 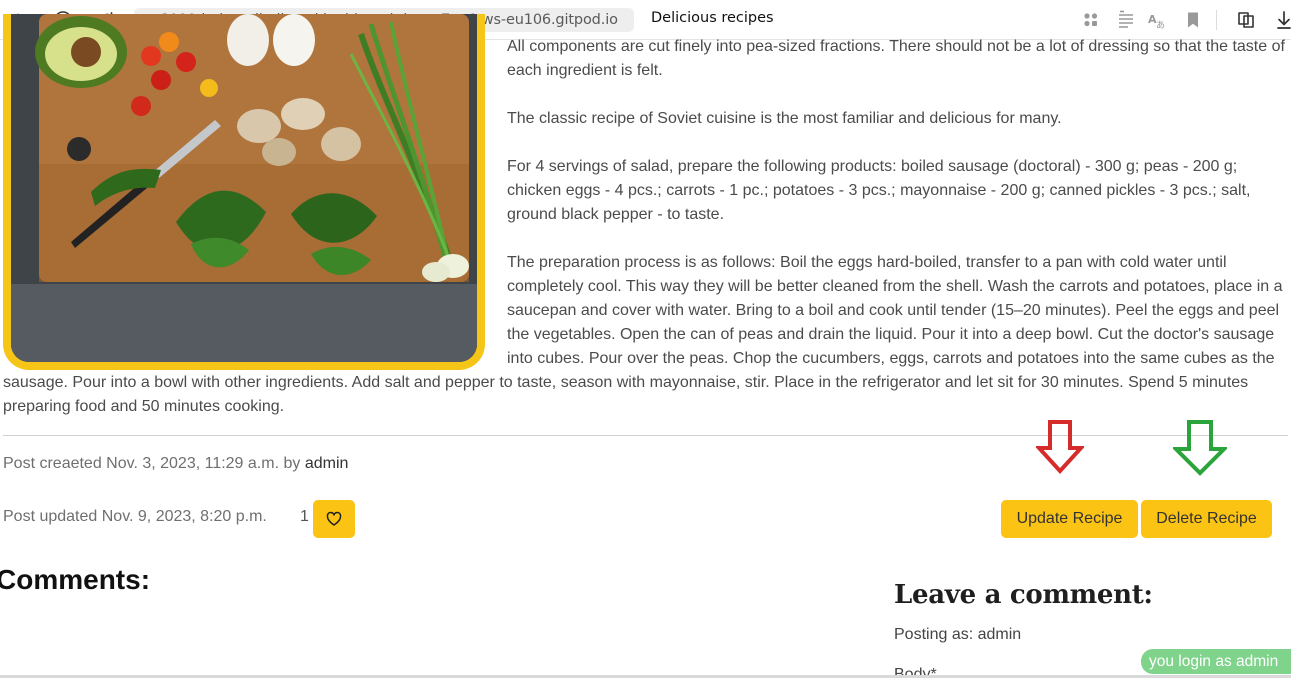 I want to click on delete-recipe-button: Delete Recipe, so click(x=1206, y=519).